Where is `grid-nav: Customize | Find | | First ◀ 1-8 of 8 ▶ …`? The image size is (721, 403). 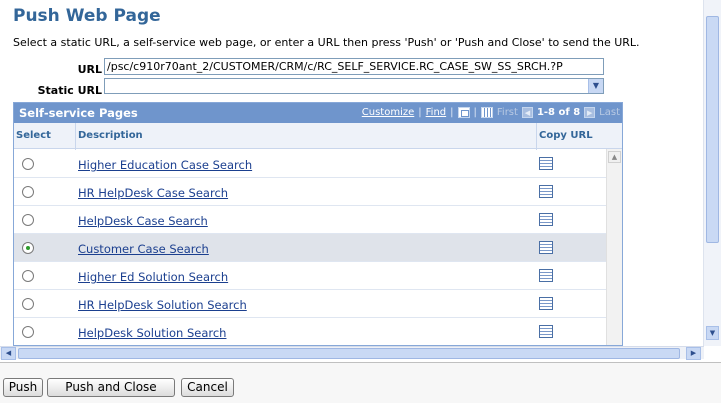 grid-nav: Customize | Find | | First ◀ 1-8 of 8 ▶ … is located at coordinates (490, 112).